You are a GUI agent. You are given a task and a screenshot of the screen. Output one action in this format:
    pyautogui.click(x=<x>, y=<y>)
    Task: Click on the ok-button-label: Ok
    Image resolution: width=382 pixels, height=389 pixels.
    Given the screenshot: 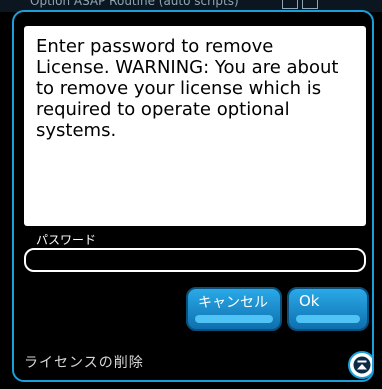 What is the action you would take?
    pyautogui.click(x=309, y=301)
    